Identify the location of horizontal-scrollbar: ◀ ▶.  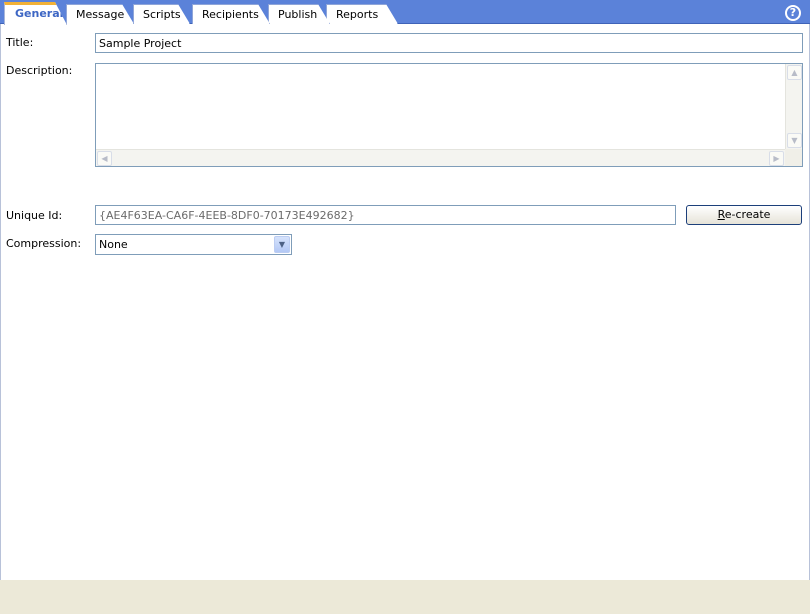
(440, 157).